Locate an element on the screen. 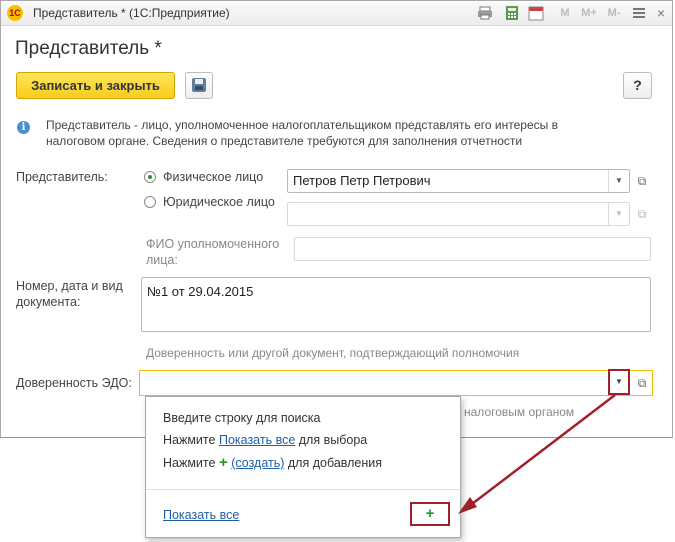  popup-line3-suffix: для добавления is located at coordinates (335, 463).